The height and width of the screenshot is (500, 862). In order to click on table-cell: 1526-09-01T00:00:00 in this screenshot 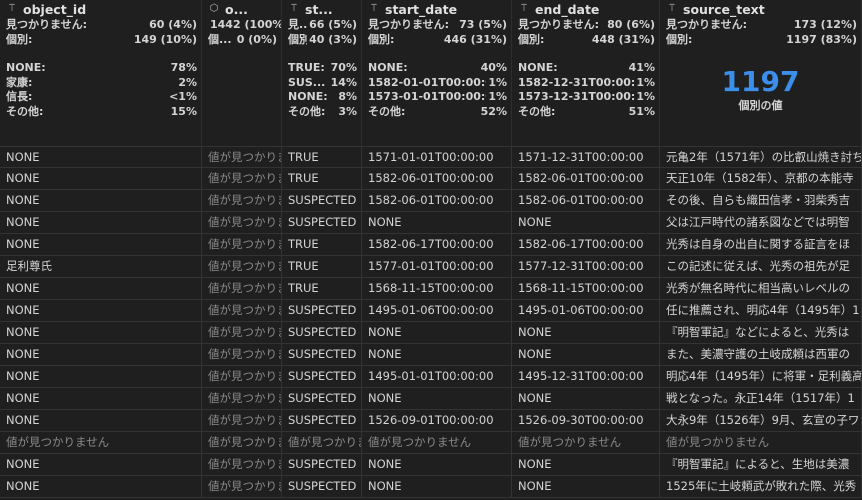, I will do `click(437, 421)`.